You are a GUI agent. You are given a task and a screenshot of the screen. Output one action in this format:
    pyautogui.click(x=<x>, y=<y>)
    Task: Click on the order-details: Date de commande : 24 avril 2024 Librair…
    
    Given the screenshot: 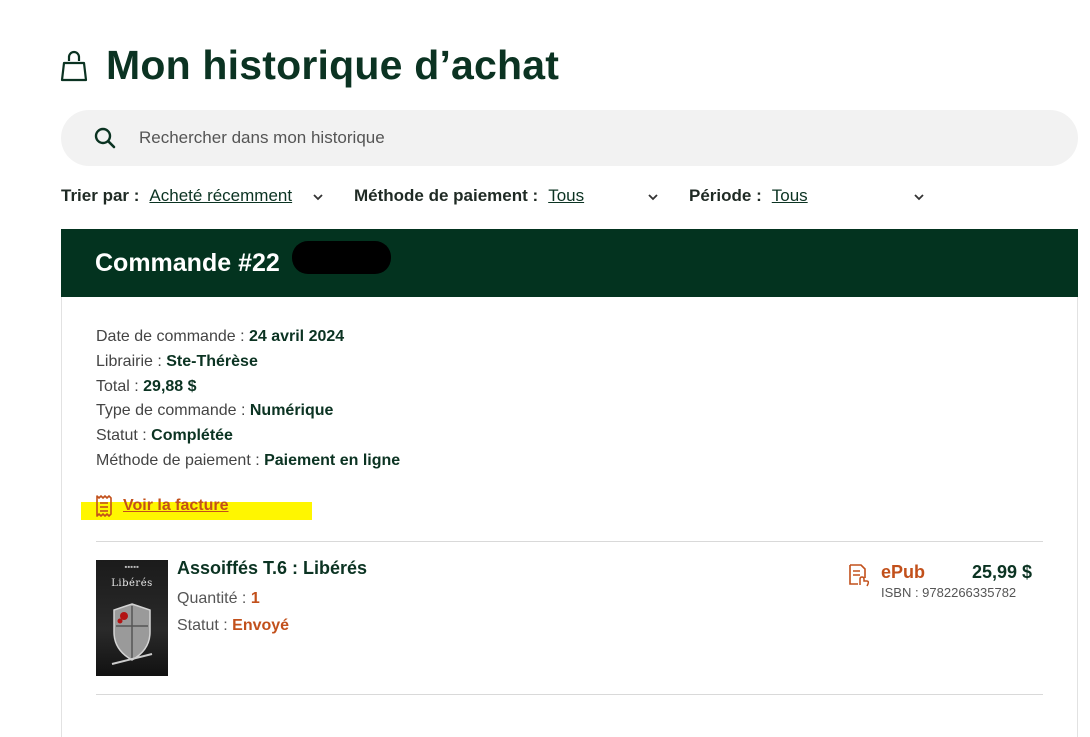 What is the action you would take?
    pyautogui.click(x=248, y=399)
    